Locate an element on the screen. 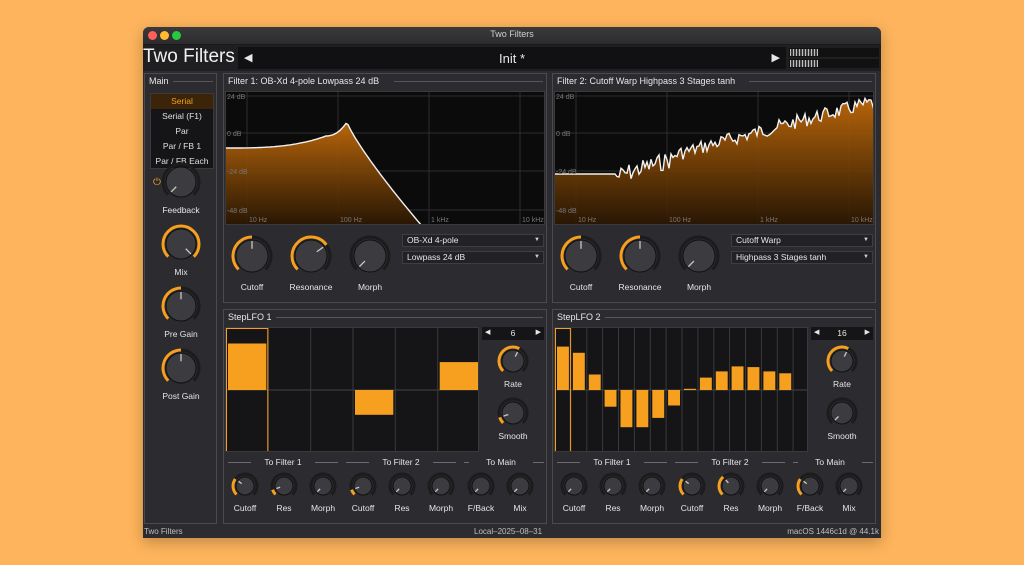 Image resolution: width=1024 pixels, height=565 pixels. power-icon: ⏻ is located at coordinates (157, 182).